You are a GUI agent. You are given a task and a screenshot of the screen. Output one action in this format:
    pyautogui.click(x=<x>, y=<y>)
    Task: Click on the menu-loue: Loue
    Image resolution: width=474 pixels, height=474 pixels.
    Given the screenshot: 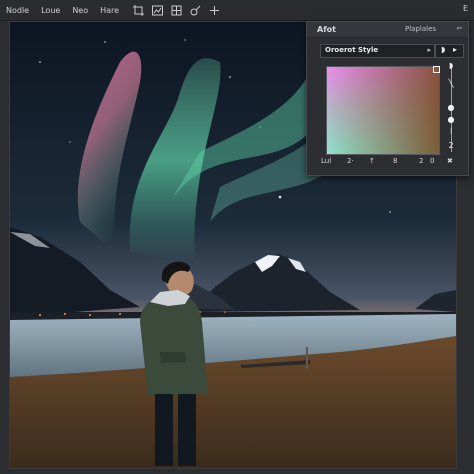 What is the action you would take?
    pyautogui.click(x=50, y=10)
    